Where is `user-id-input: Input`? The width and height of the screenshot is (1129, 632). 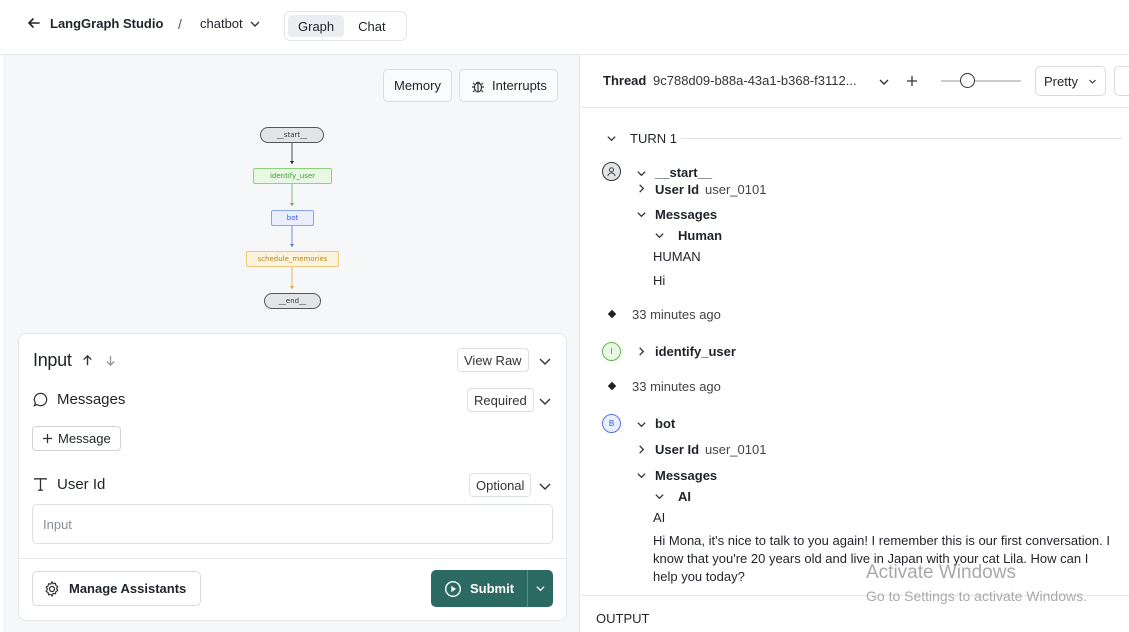
user-id-input: Input is located at coordinates (292, 524).